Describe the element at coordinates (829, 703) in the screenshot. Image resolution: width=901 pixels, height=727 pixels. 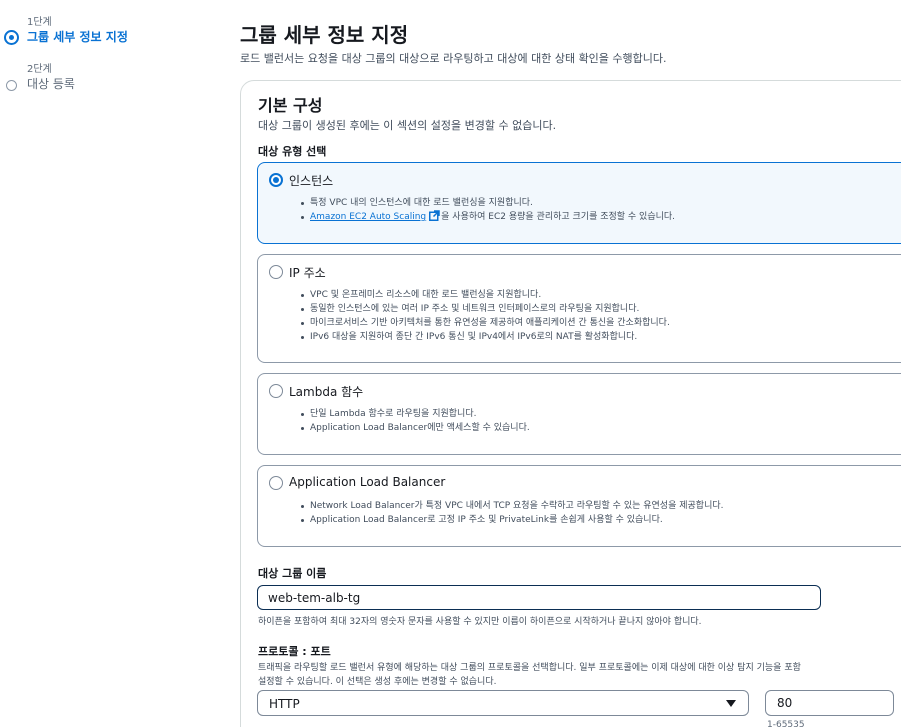
I see `port-input` at that location.